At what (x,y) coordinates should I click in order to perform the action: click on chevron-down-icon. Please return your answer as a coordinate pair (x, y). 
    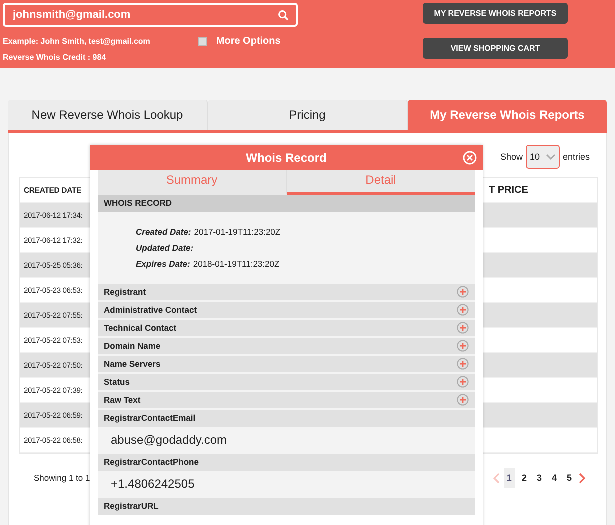
    Looking at the image, I should click on (551, 157).